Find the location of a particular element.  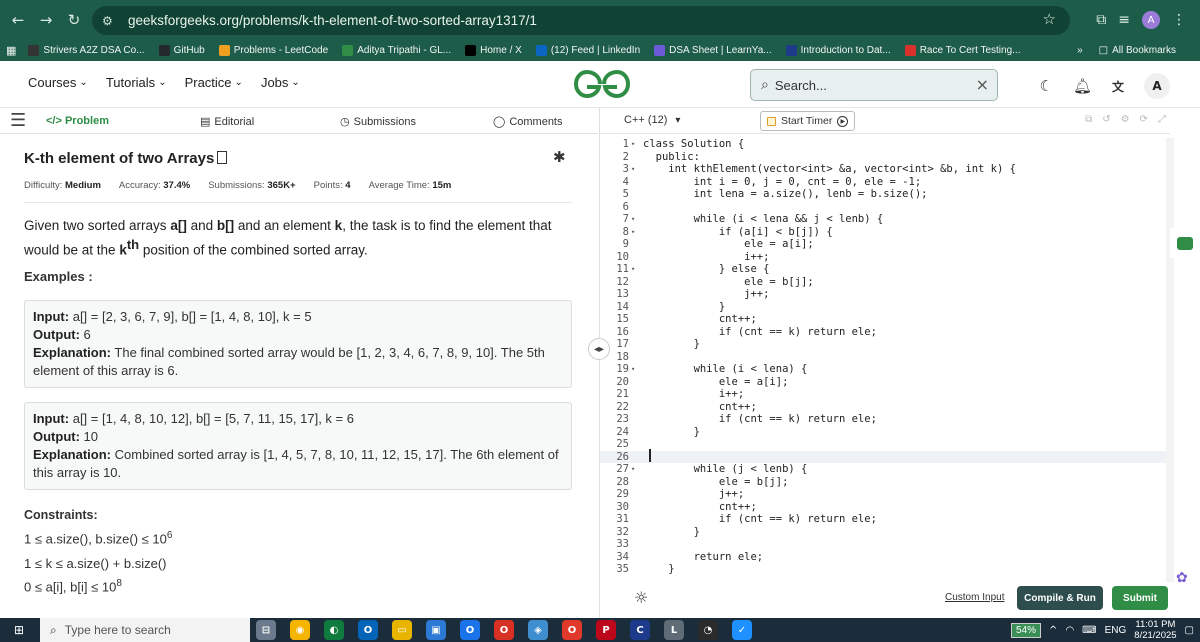

chrome-icon: ◉ is located at coordinates (300, 630).